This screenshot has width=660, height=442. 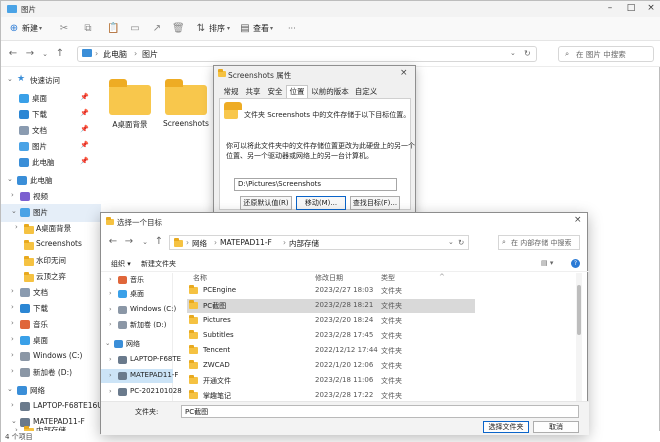 I want to click on browse-side-drive-c: › Windows (C:), so click(x=138, y=310).